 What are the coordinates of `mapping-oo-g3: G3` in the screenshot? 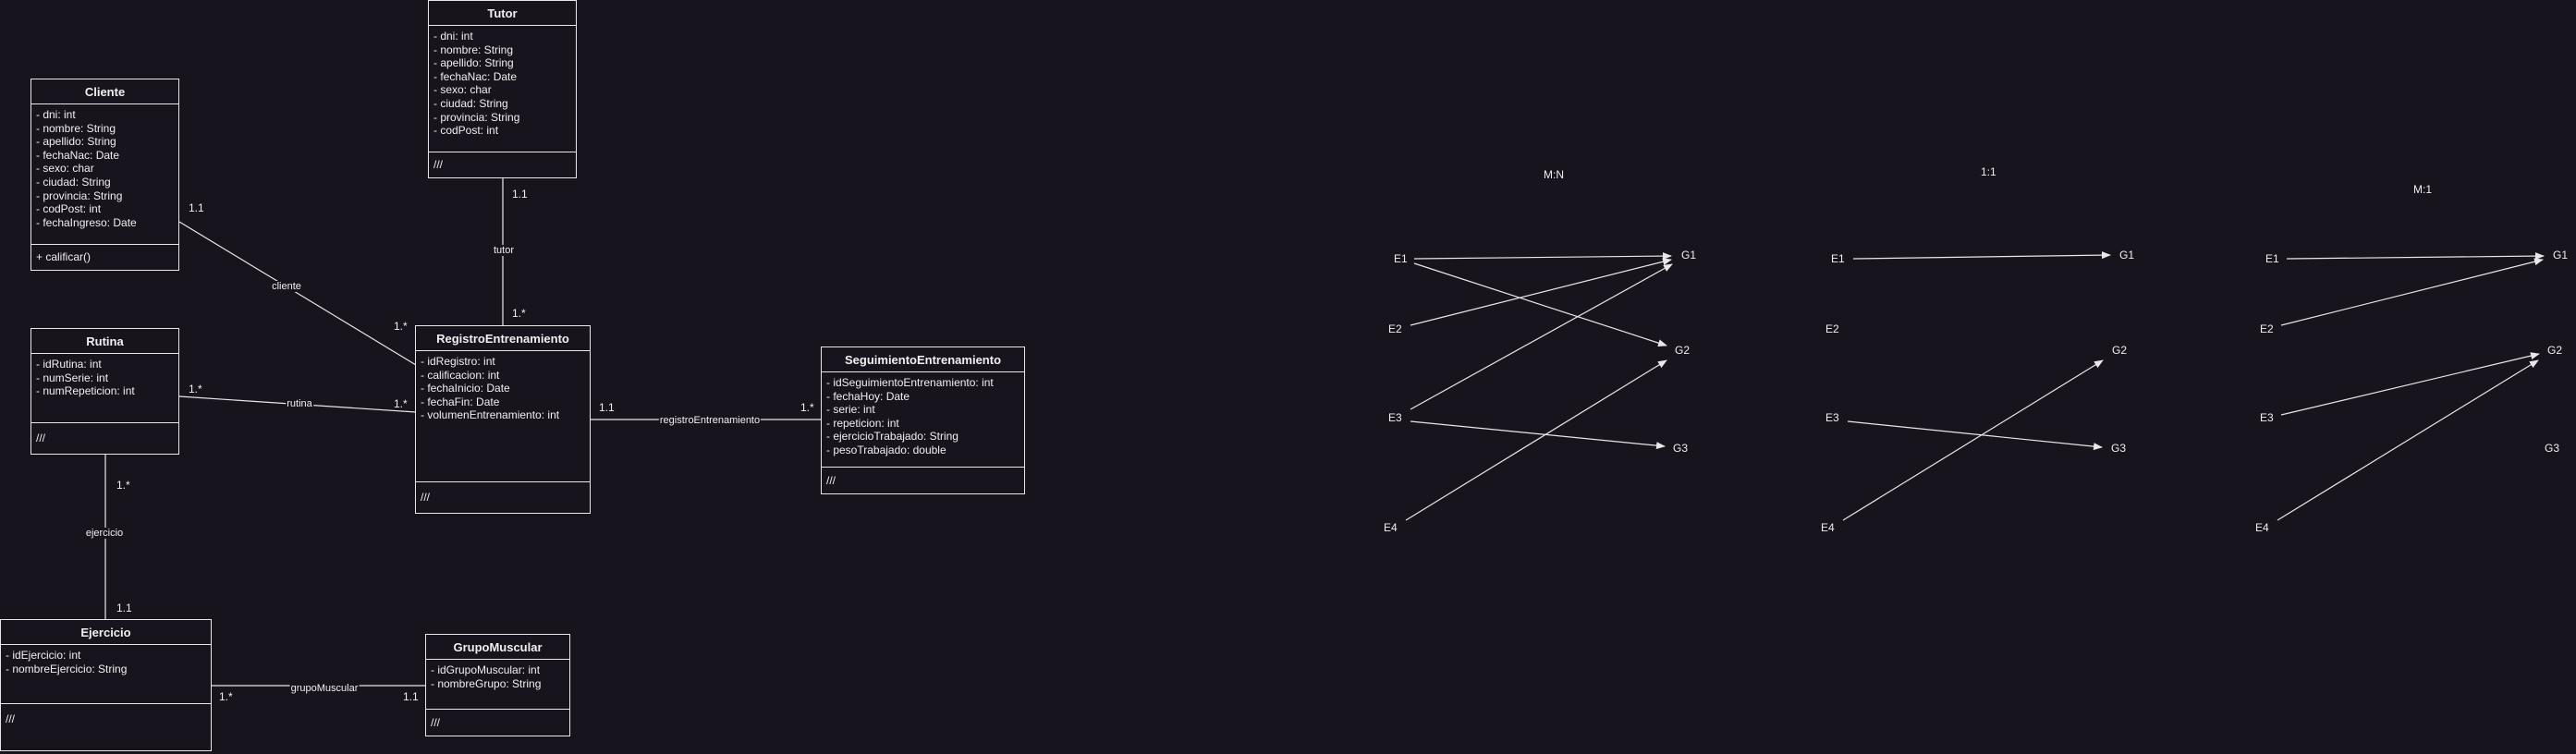 It's located at (2119, 449).